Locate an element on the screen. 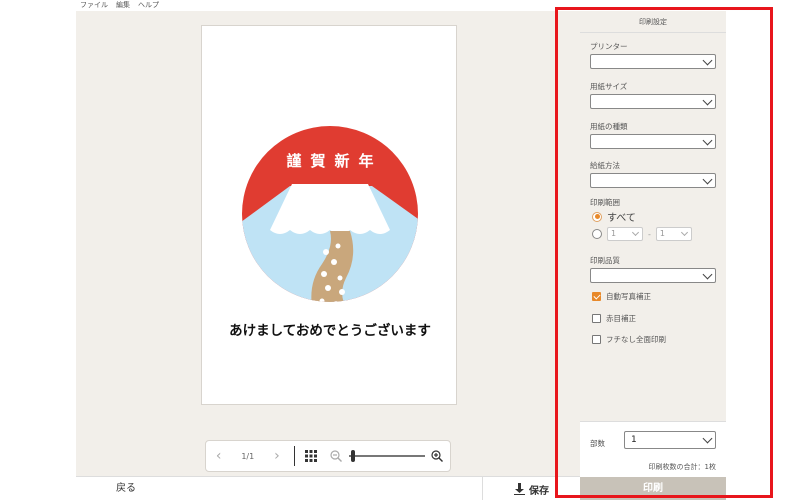 The height and width of the screenshot is (500, 800). menu-file: ファイル is located at coordinates (94, 5).